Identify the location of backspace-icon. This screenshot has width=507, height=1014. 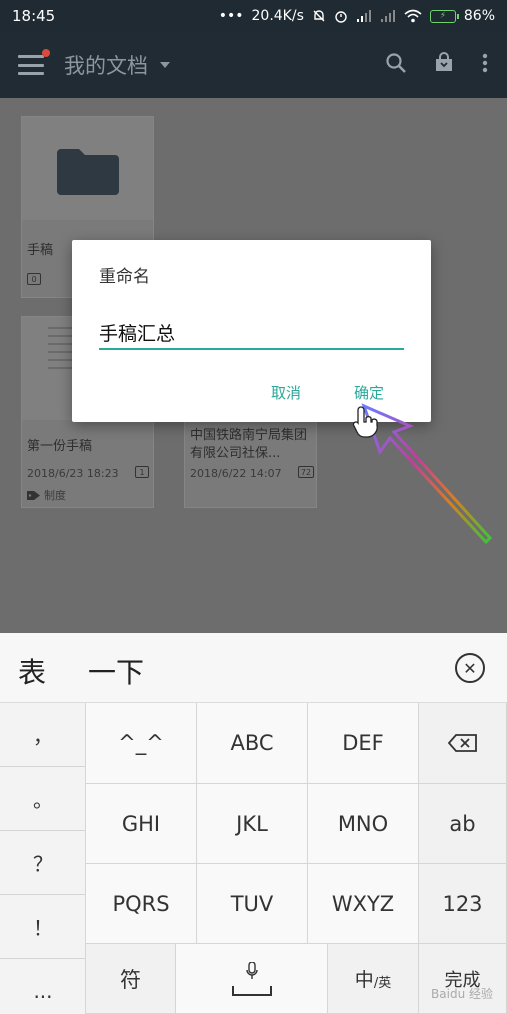
(462, 743).